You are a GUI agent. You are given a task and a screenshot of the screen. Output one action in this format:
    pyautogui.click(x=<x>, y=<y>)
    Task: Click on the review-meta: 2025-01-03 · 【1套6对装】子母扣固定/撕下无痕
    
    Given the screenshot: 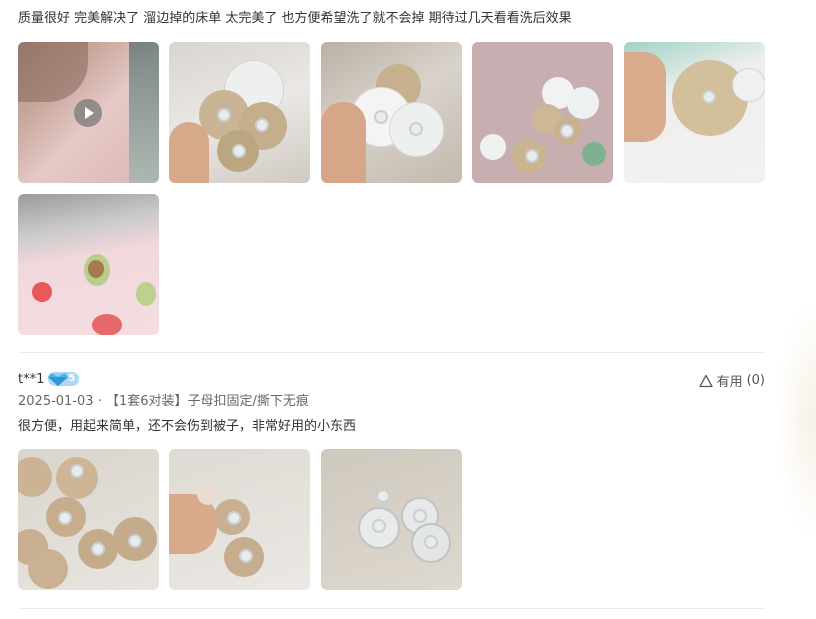 What is the action you would take?
    pyautogui.click(x=163, y=399)
    